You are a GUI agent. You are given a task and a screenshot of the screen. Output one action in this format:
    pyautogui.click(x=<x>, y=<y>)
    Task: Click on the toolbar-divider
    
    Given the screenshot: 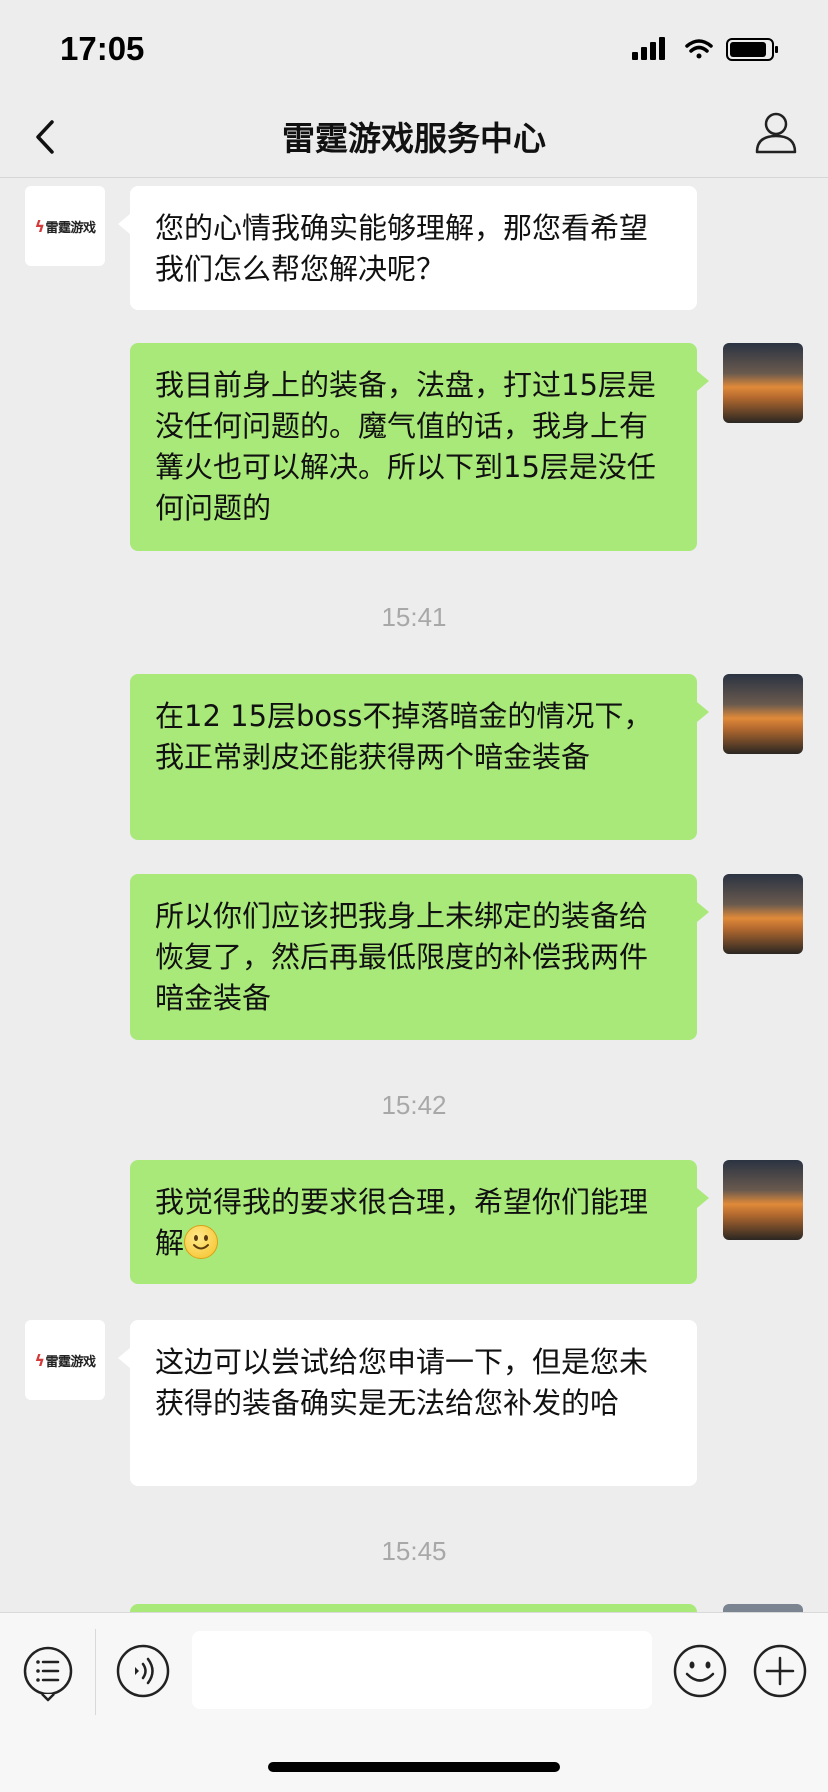 What is the action you would take?
    pyautogui.click(x=95, y=1672)
    